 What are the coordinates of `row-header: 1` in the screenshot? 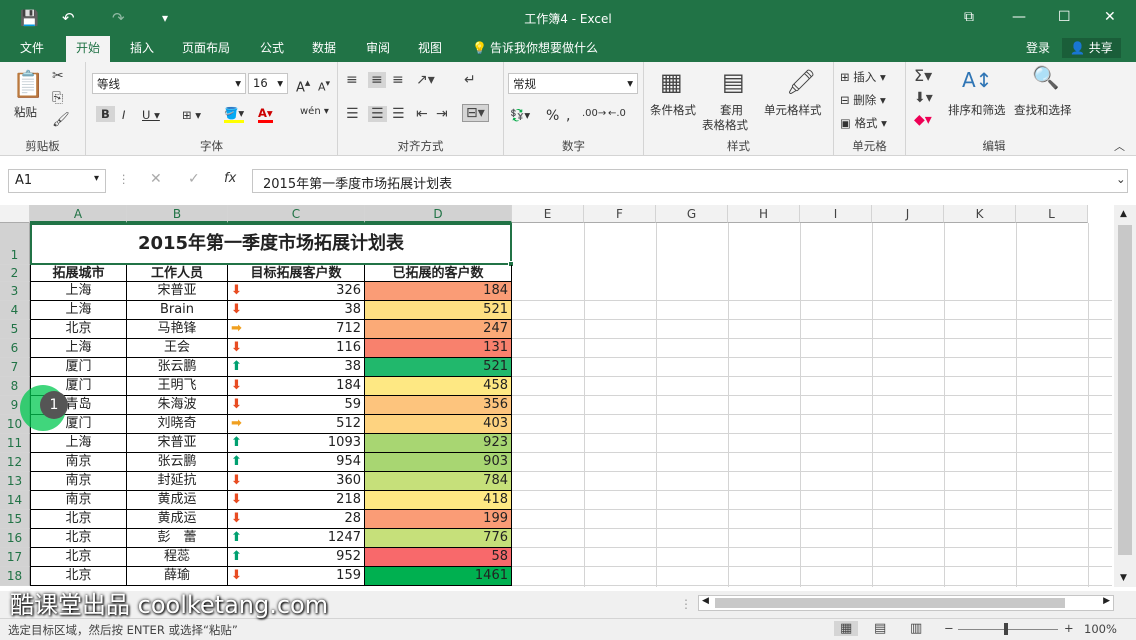 It's located at (15, 244).